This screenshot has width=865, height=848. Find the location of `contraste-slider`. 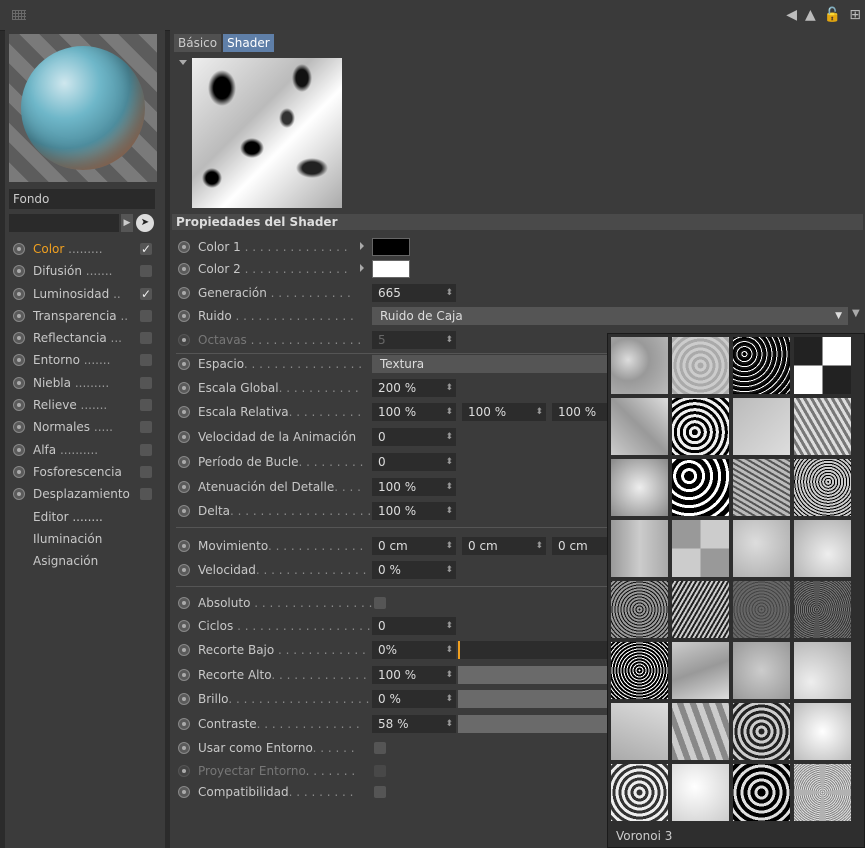

contraste-slider is located at coordinates (533, 724).